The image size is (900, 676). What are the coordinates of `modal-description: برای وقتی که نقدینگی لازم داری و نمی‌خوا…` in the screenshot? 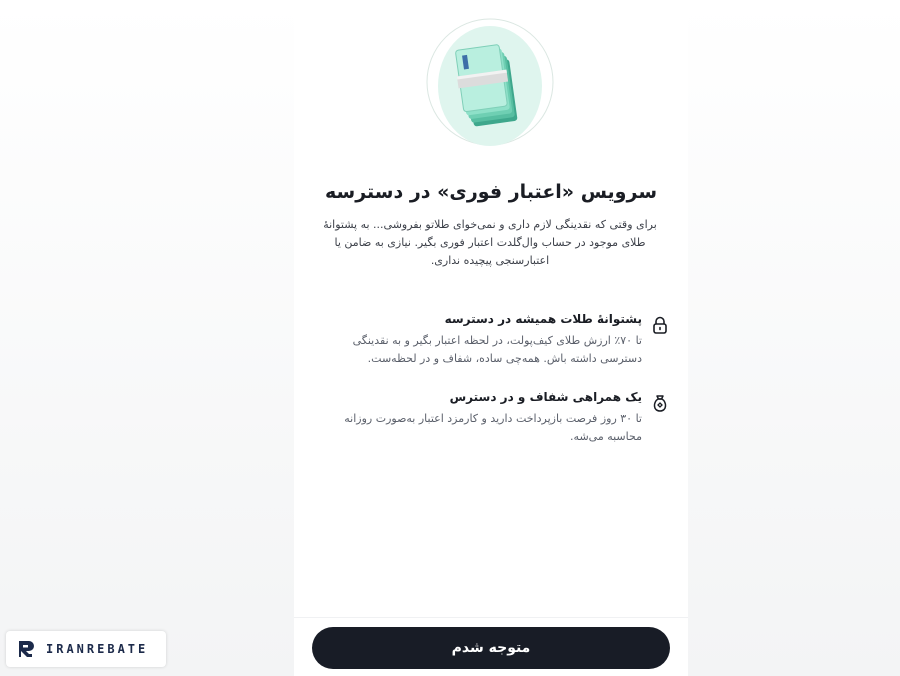 It's located at (490, 242).